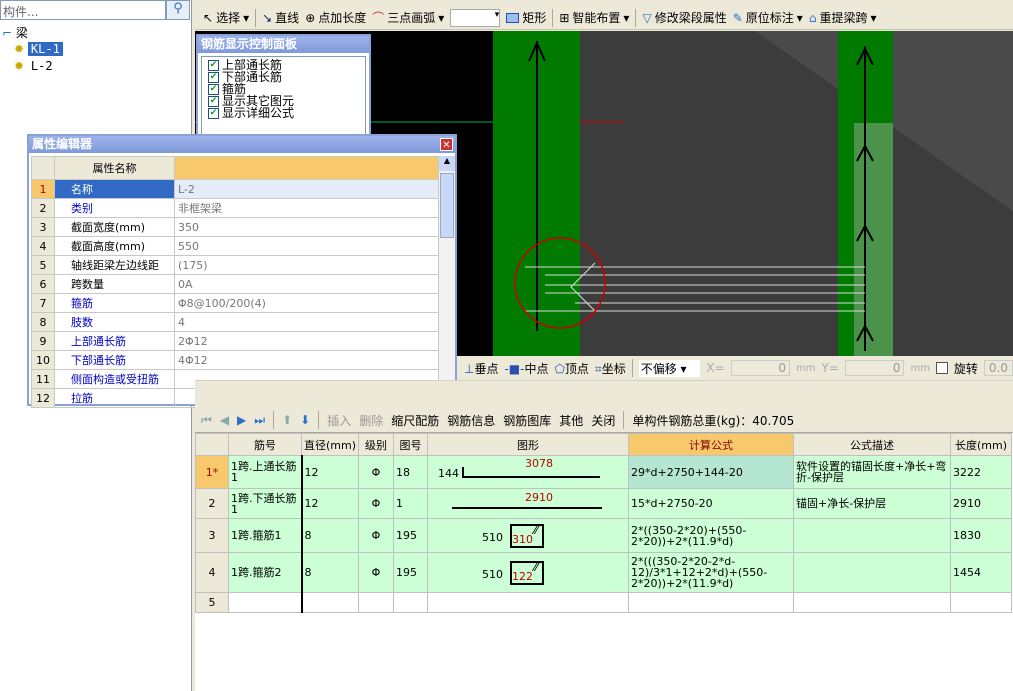  I want to click on smart-layout-button: ⊞ 智能布置 ▾, so click(594, 17).